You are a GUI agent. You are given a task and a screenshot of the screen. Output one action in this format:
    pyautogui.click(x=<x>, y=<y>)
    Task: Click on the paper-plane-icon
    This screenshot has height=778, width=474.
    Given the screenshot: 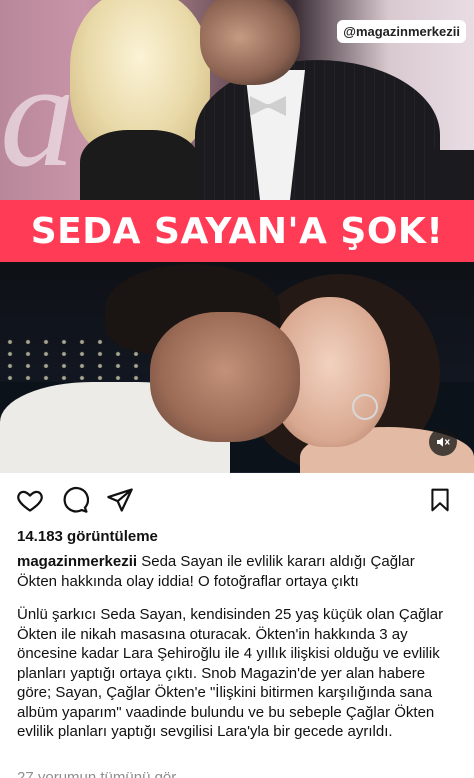 What is the action you would take?
    pyautogui.click(x=120, y=500)
    